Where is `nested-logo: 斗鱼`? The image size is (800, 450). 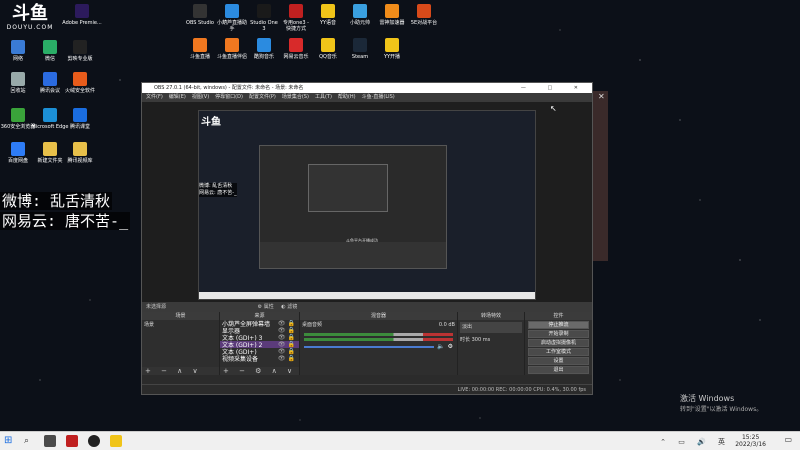
nested-logo: 斗鱼 is located at coordinates (211, 122).